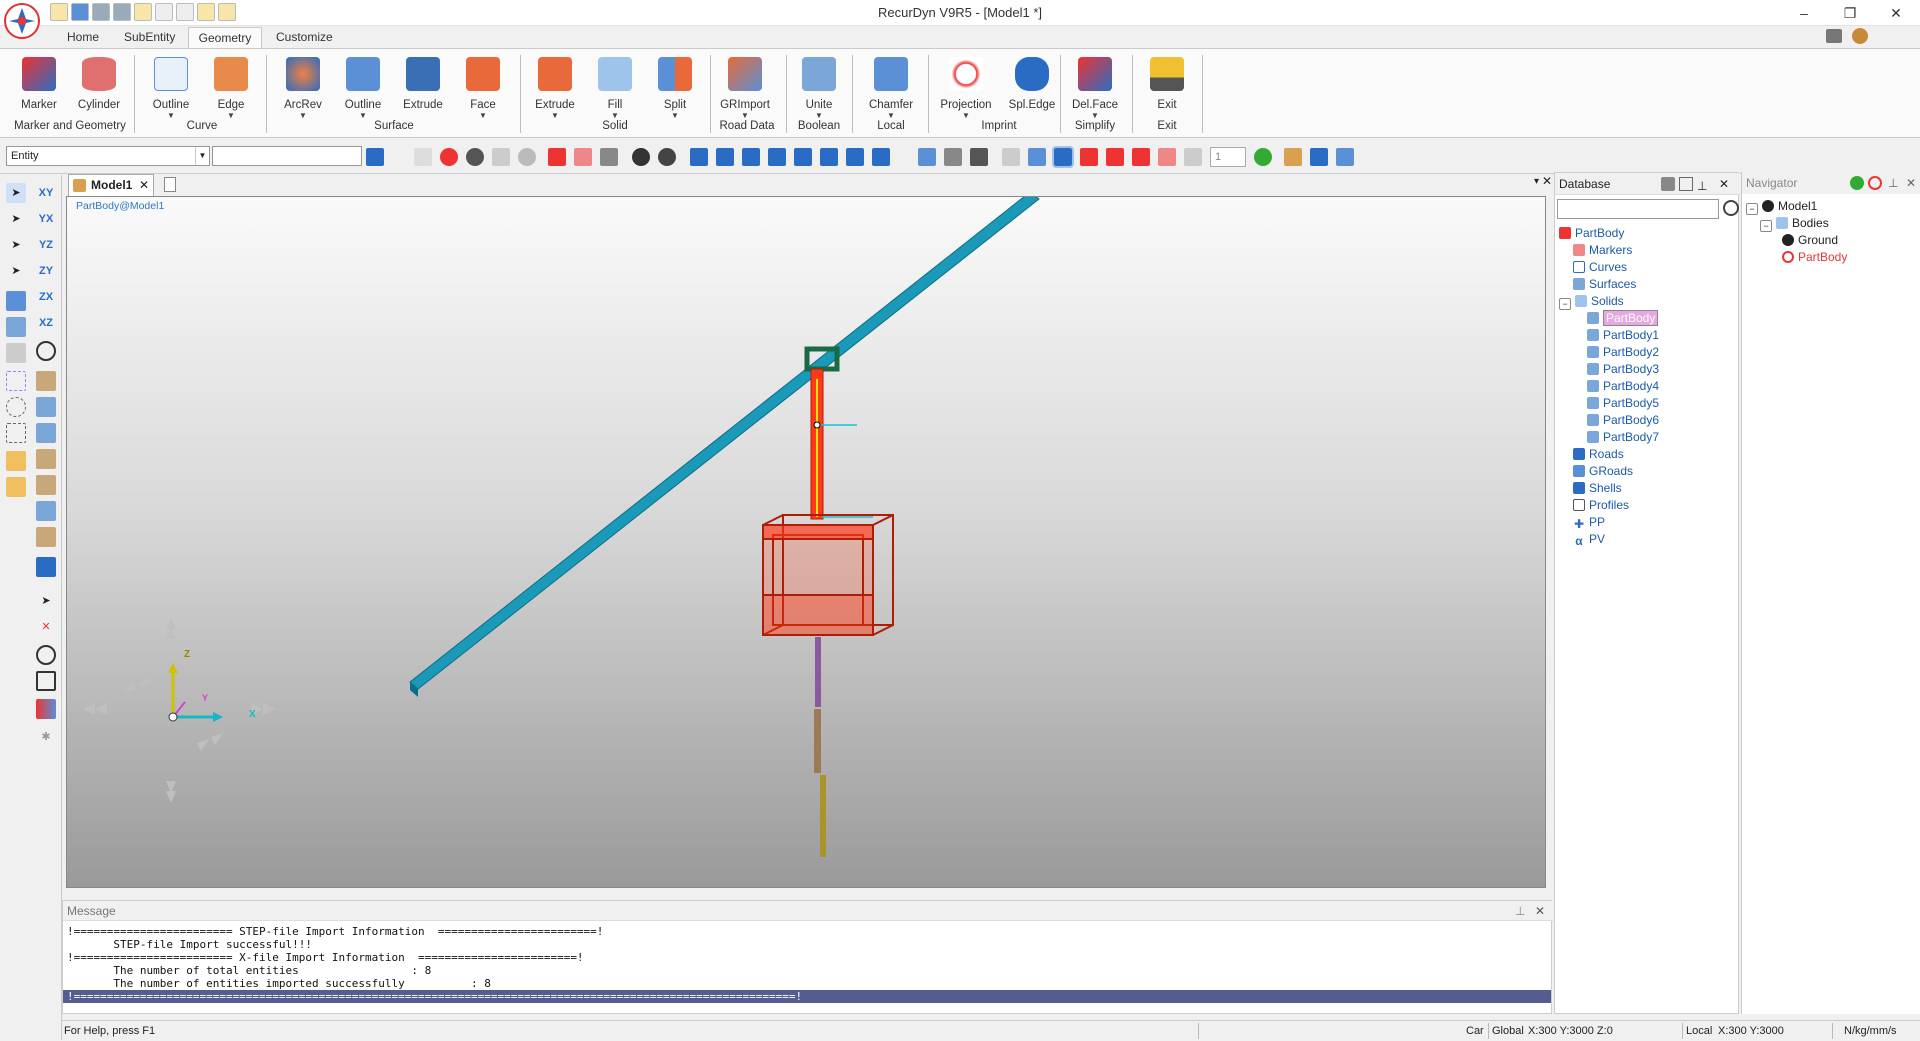  I want to click on pick-icon: ➤, so click(46, 601).